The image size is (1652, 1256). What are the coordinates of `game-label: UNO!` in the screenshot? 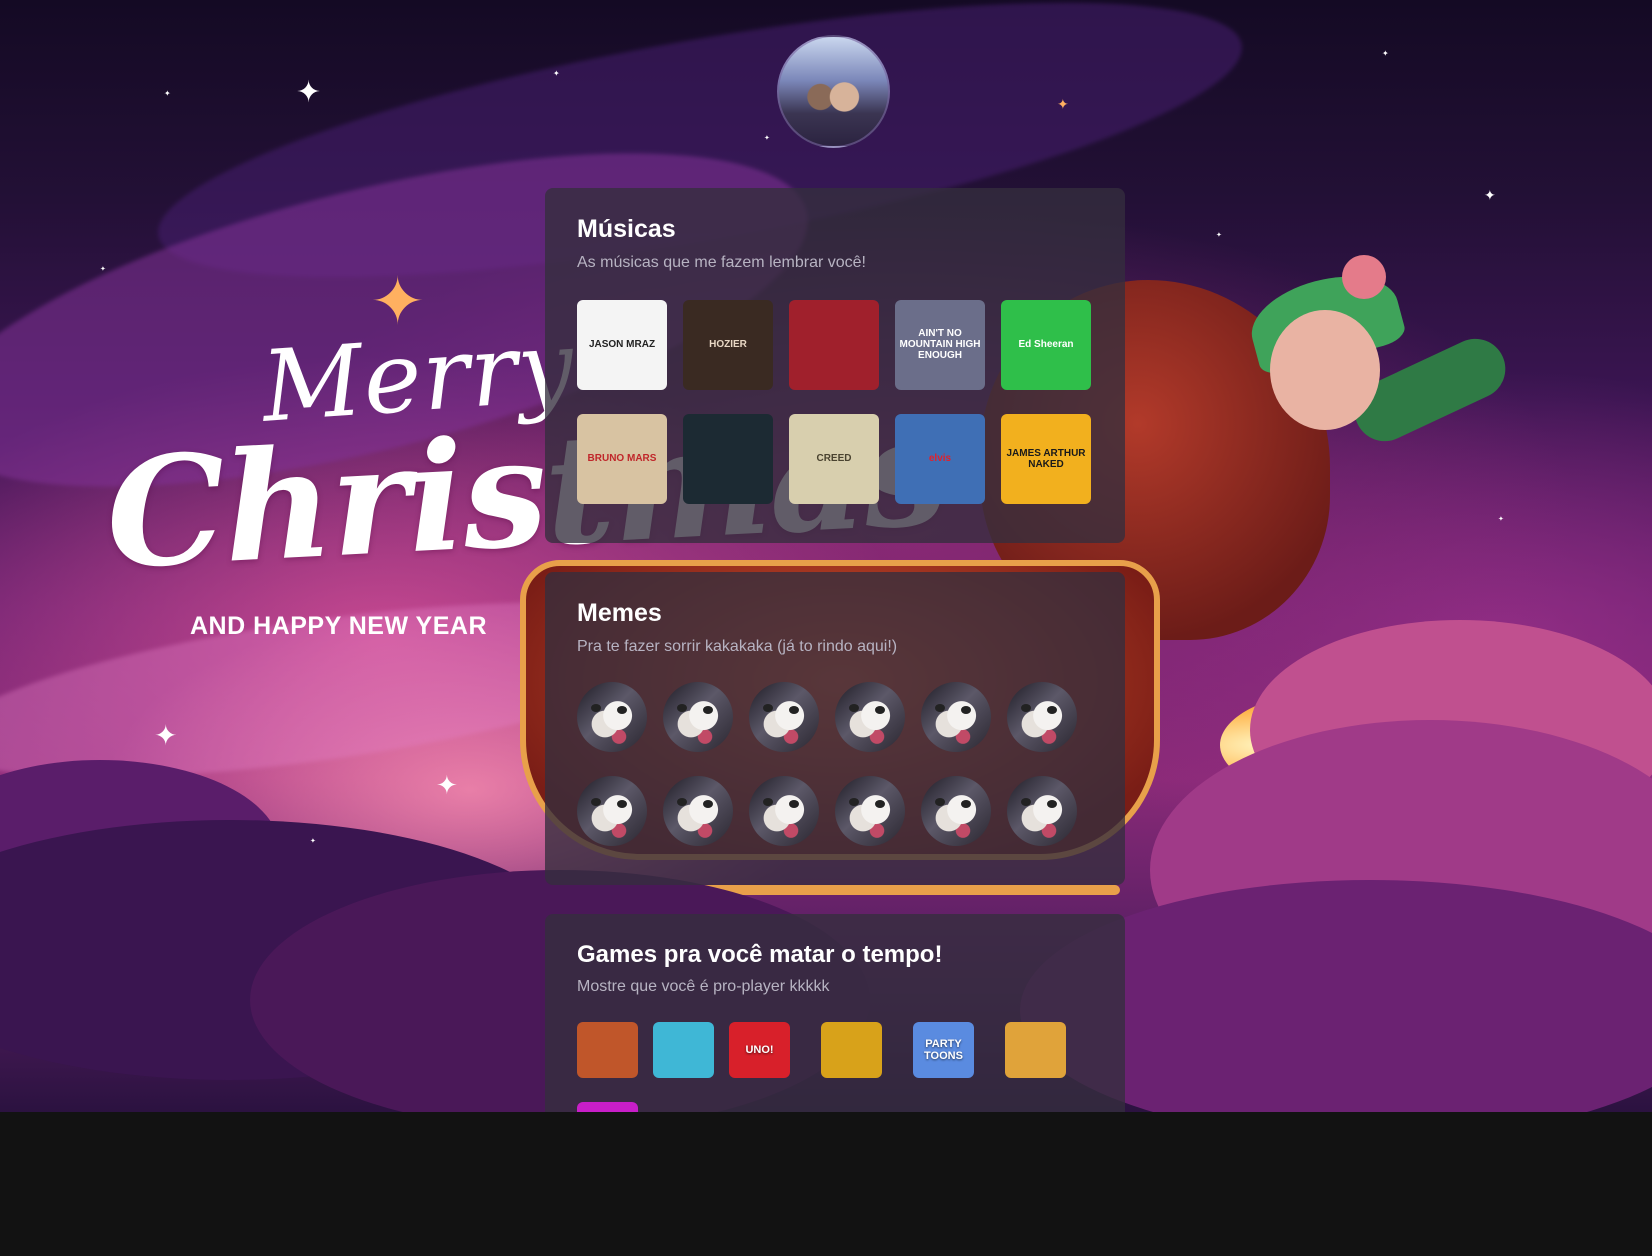 It's located at (759, 1050).